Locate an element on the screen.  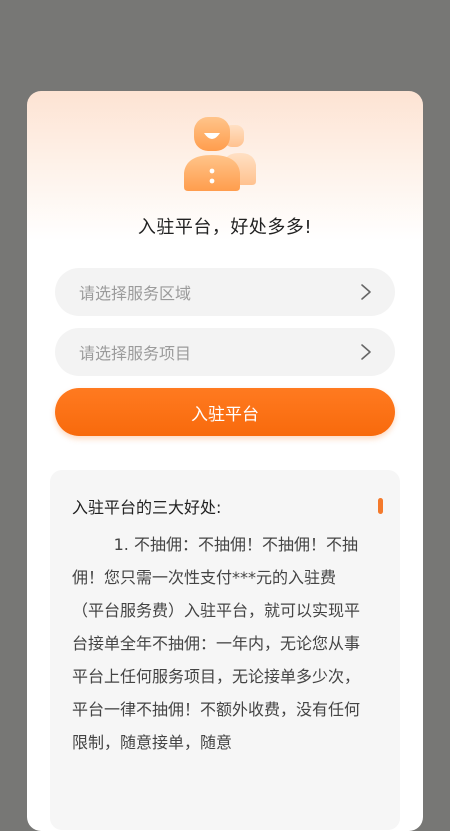
service-item-placeholder: 请选择服务项目 is located at coordinates (135, 353).